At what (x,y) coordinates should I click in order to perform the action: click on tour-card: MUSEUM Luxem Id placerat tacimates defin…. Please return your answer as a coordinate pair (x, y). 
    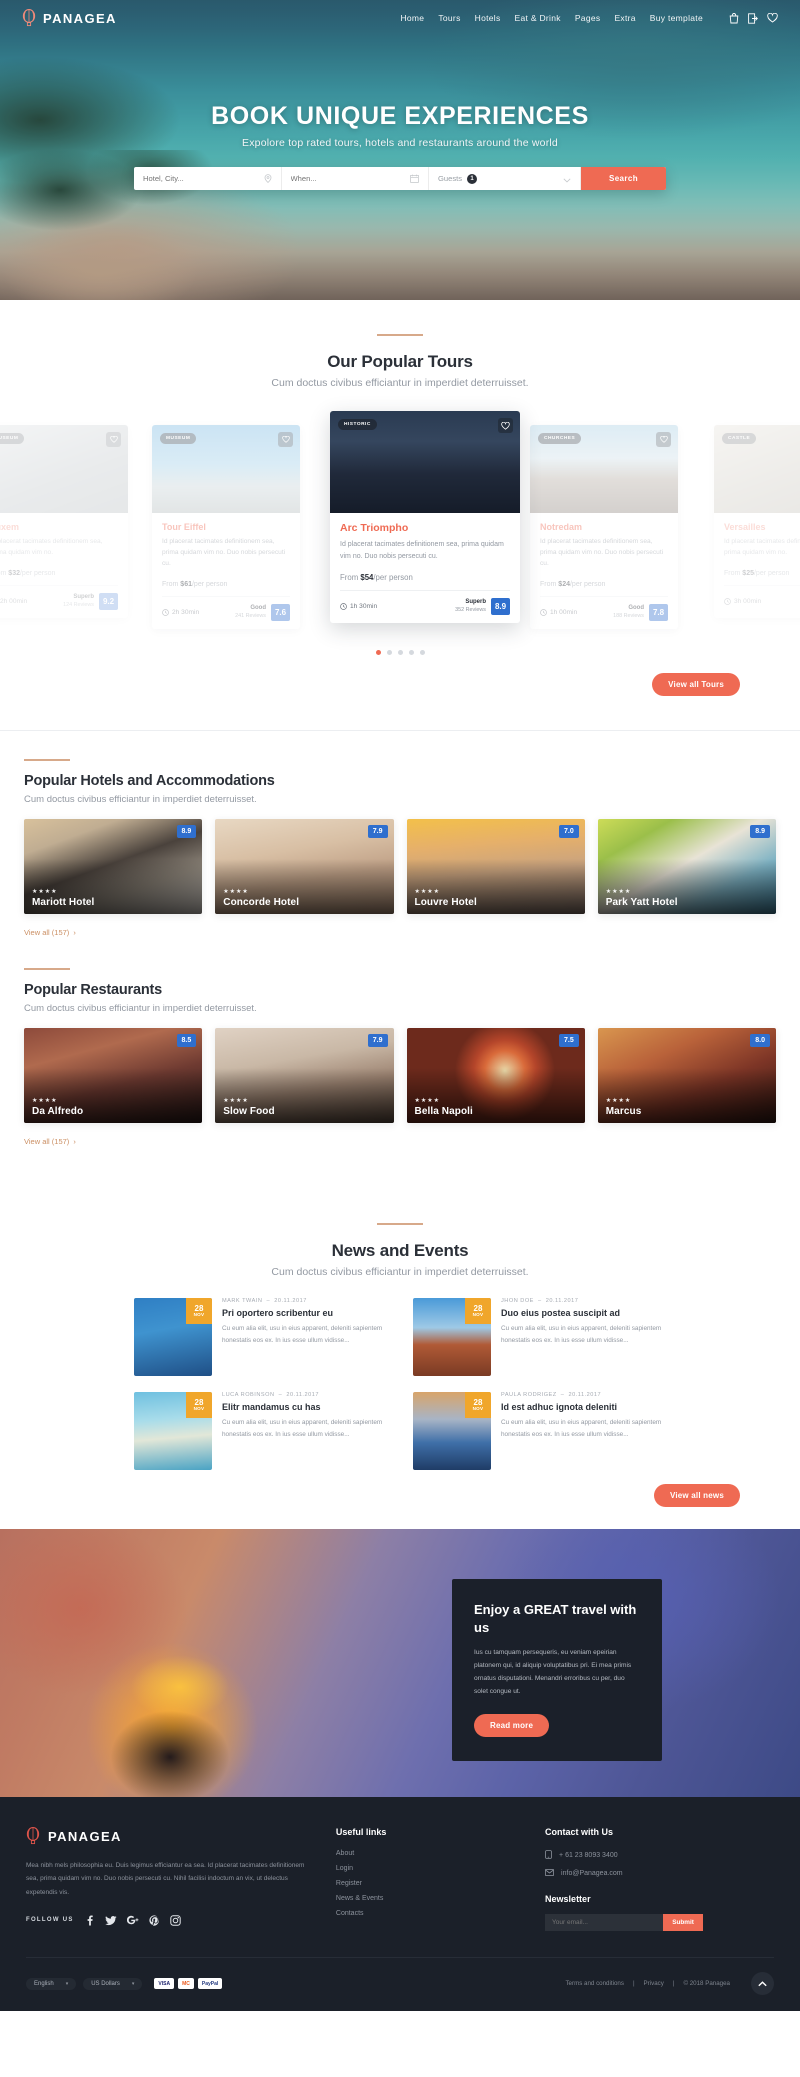
    Looking at the image, I should click on (64, 521).